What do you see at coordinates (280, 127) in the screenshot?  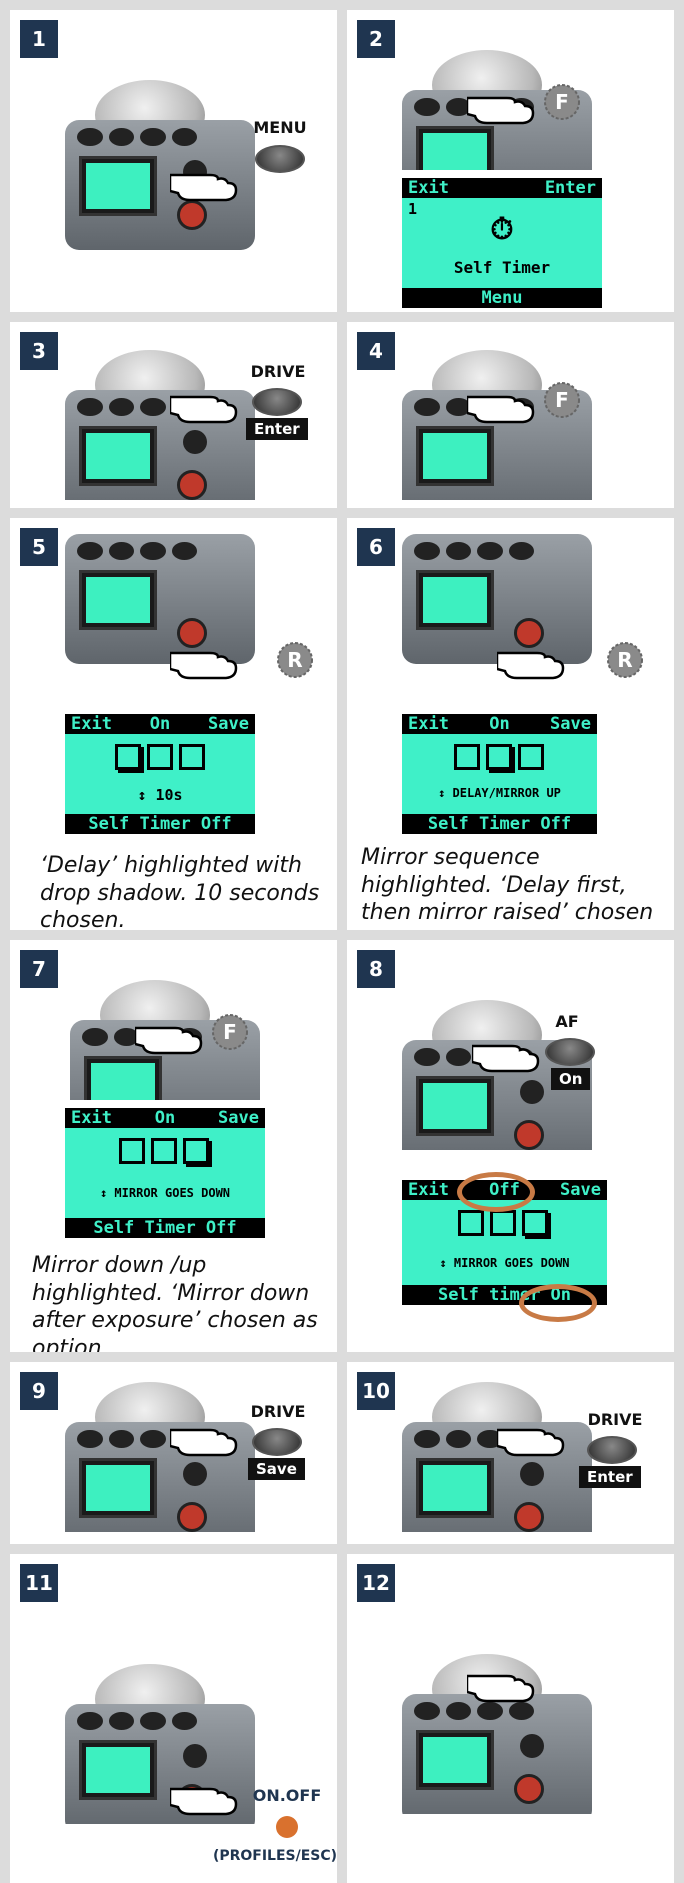 I see `menu-label: MENU` at bounding box center [280, 127].